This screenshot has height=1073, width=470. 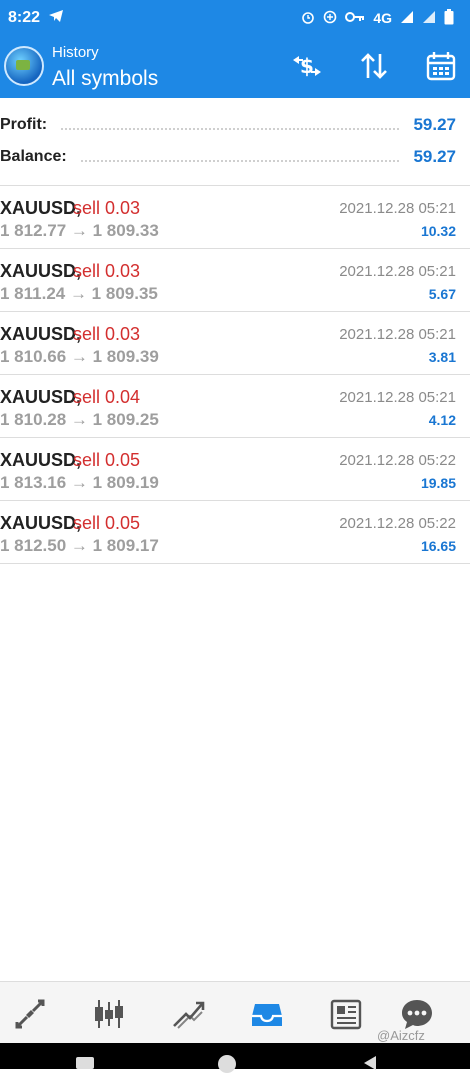 What do you see at coordinates (107, 397) in the screenshot?
I see `trade-side: sell 0.04` at bounding box center [107, 397].